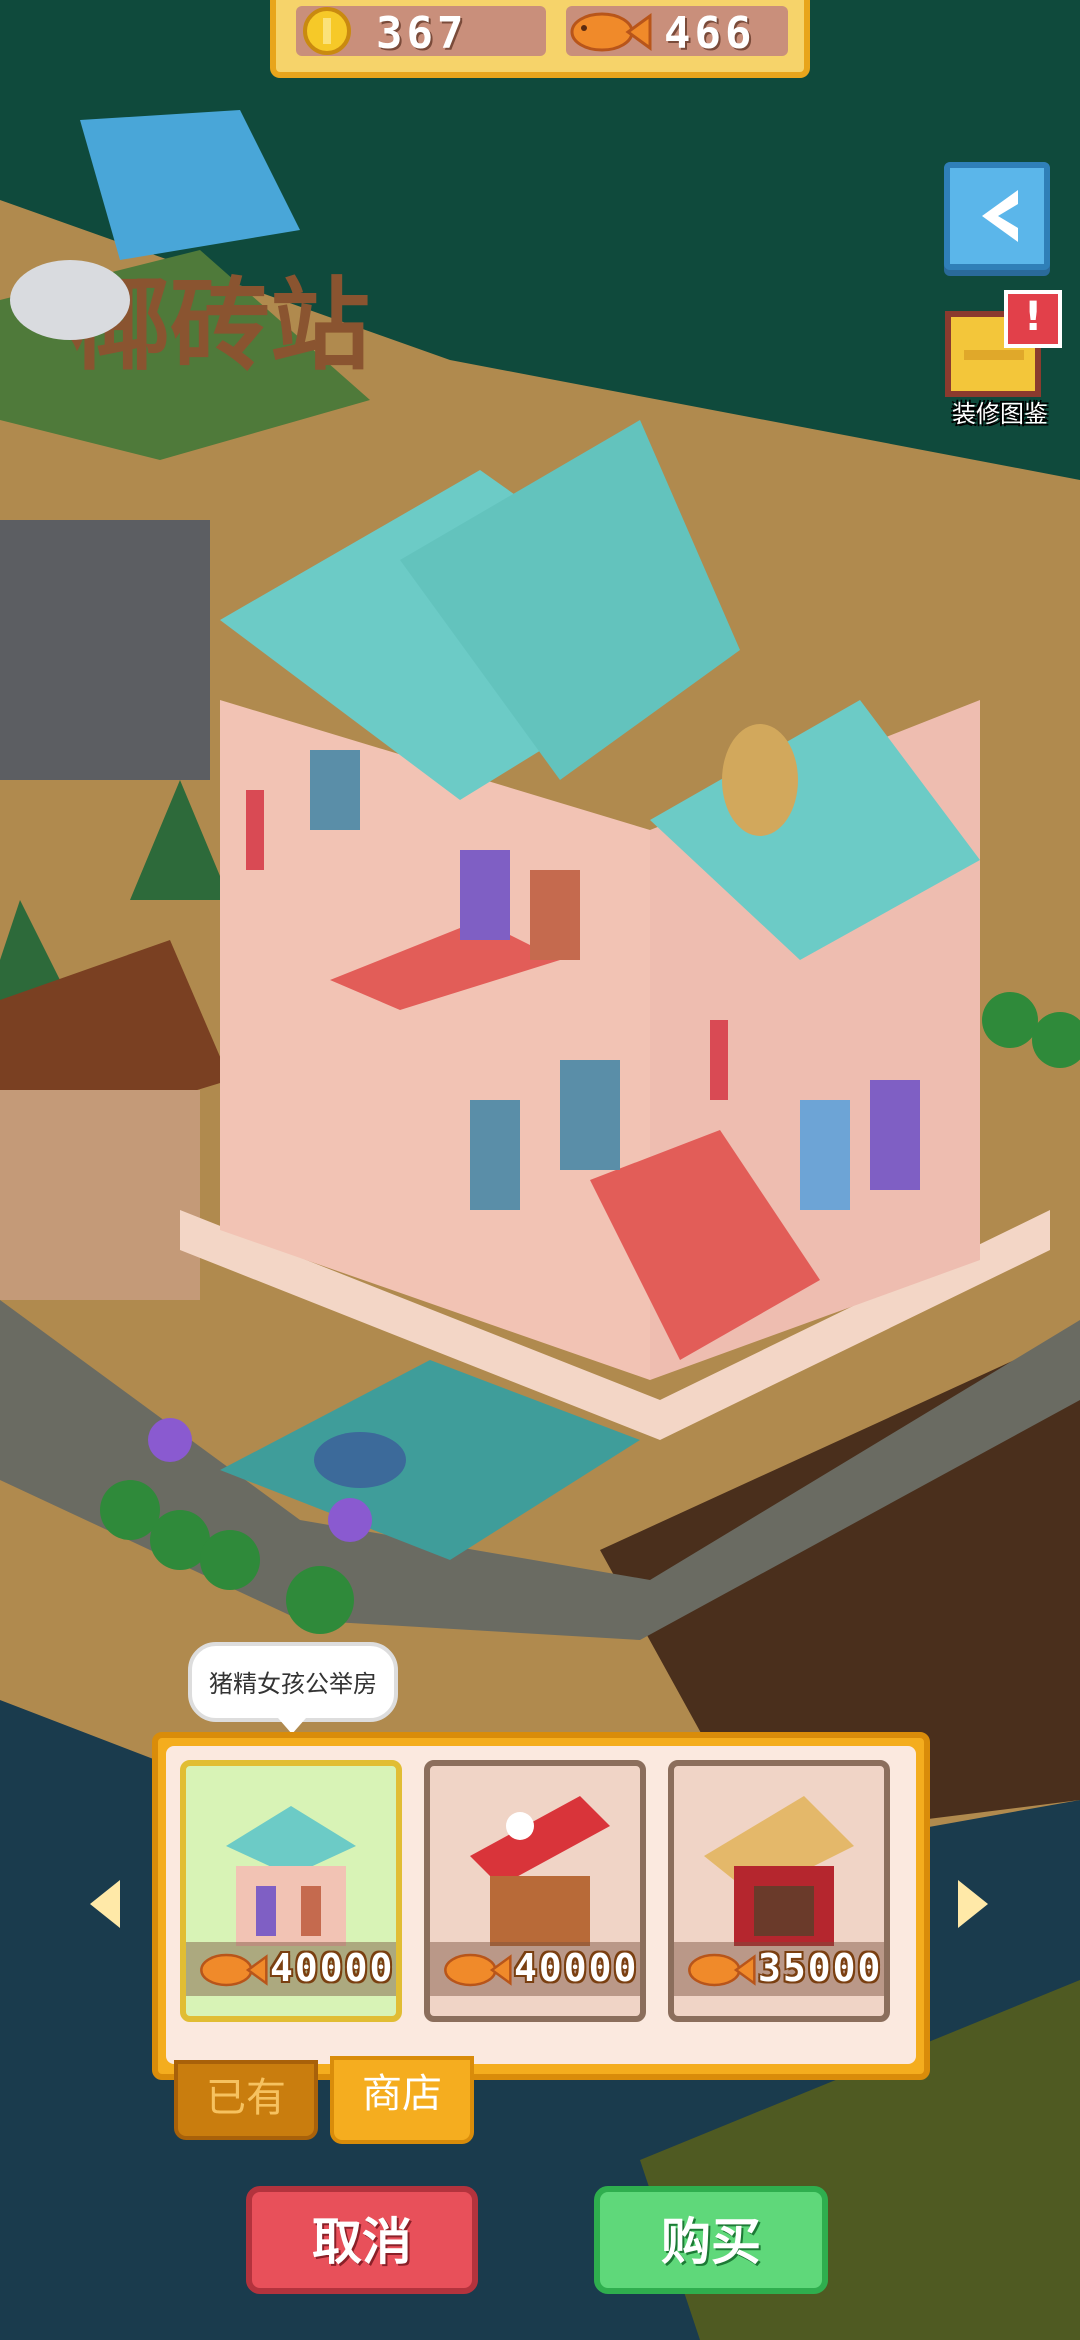 The image size is (1080, 2340). Describe the element at coordinates (327, 31) in the screenshot. I see `coin-icon` at that location.